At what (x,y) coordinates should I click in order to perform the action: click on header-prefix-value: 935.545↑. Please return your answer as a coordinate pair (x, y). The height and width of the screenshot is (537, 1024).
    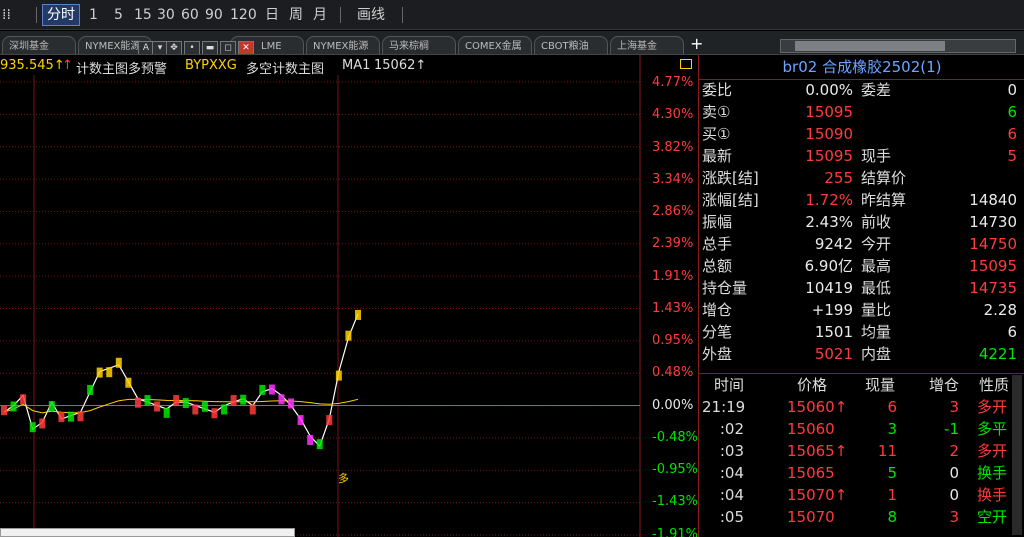
    Looking at the image, I should click on (32, 65).